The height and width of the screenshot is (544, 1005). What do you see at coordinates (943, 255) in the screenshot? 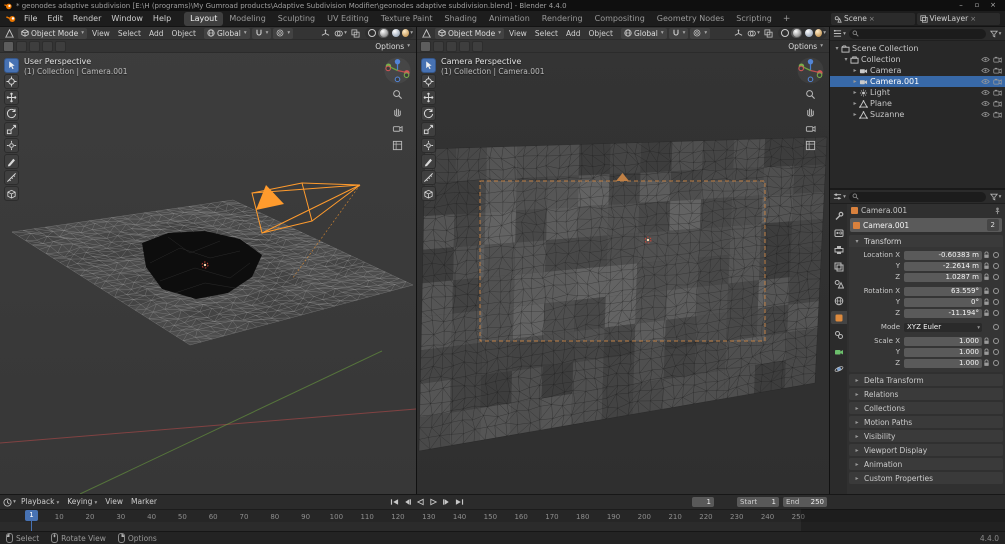
I see `transform-field-value: -0.60383 m` at bounding box center [943, 255].